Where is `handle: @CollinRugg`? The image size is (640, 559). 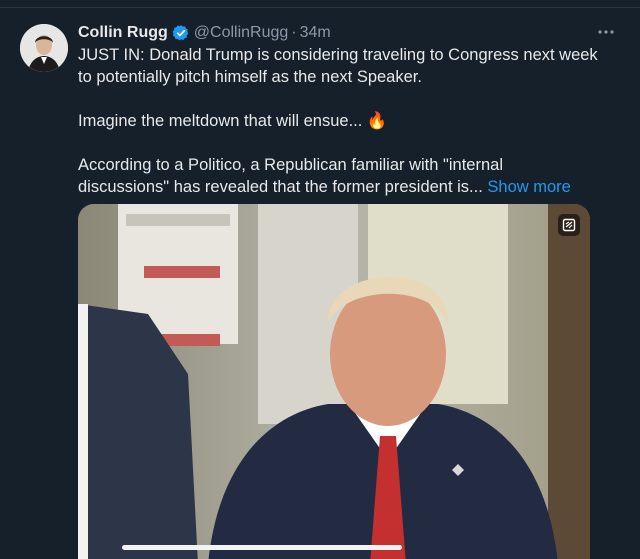 handle: @CollinRugg is located at coordinates (241, 33).